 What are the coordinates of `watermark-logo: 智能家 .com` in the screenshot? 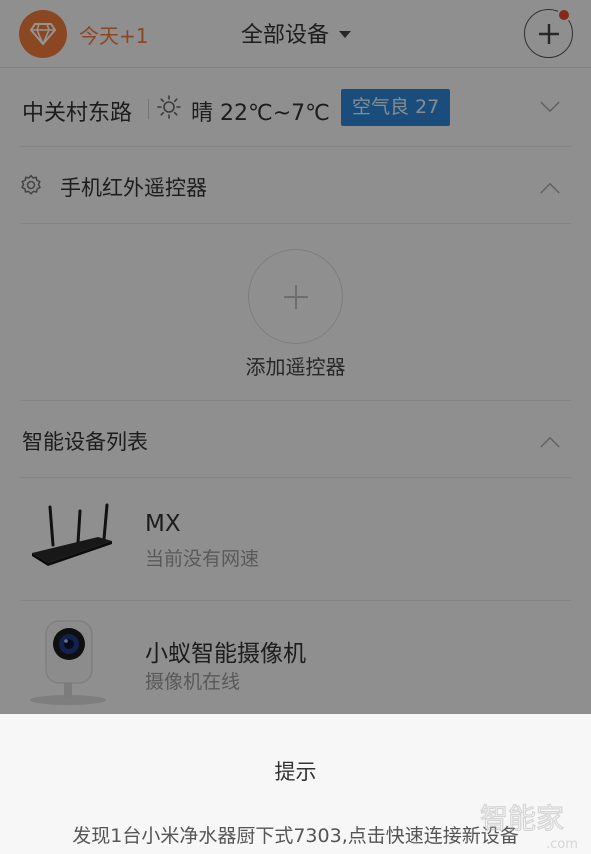 It's located at (528, 826).